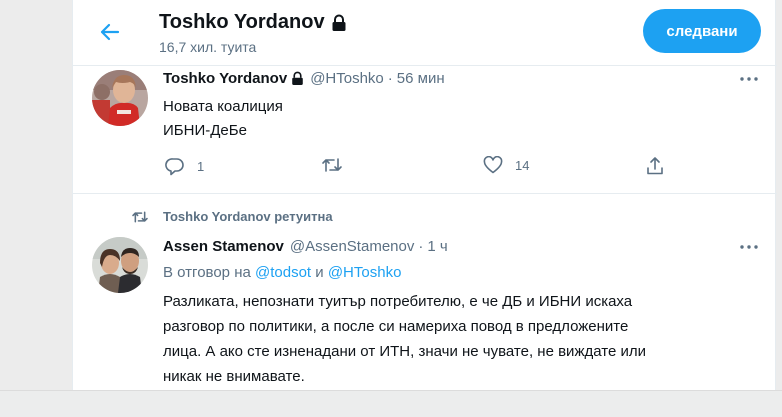 This screenshot has height=417, width=782. What do you see at coordinates (242, 22) in the screenshot?
I see `profile-name-text: Toshko Yordanov` at bounding box center [242, 22].